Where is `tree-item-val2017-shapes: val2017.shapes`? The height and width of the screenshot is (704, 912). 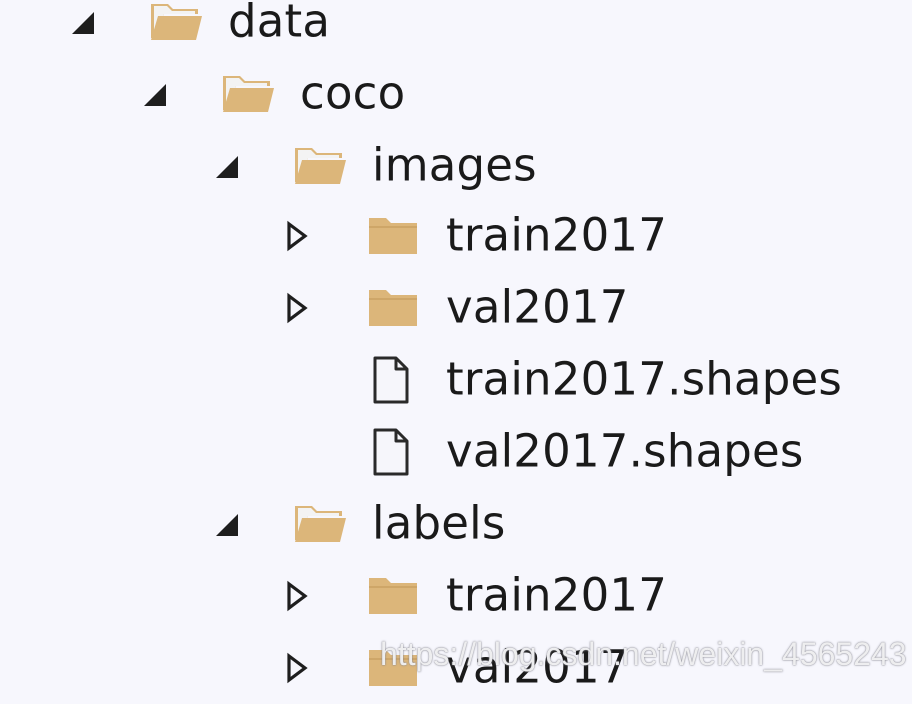
tree-item-val2017-shapes: val2017.shapes is located at coordinates (456, 452).